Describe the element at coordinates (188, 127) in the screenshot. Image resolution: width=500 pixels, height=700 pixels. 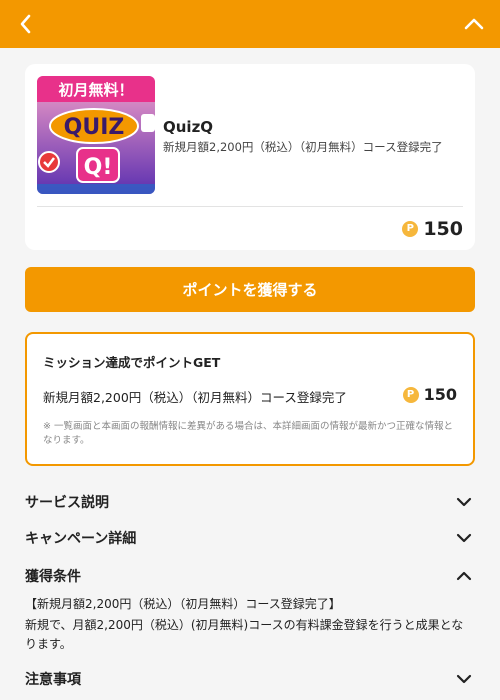
I see `app-name: QuizQ` at that location.